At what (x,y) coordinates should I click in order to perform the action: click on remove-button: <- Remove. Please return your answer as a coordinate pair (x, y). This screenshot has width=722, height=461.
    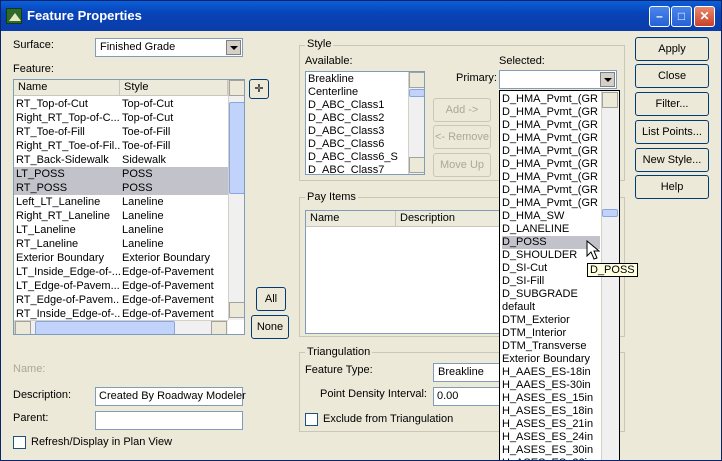
    Looking at the image, I should click on (462, 137).